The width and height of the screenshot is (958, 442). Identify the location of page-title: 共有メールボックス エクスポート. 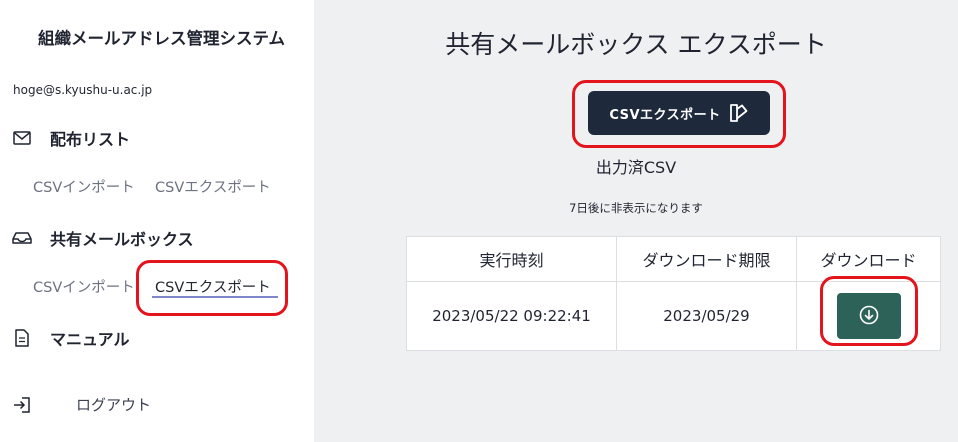
(636, 44).